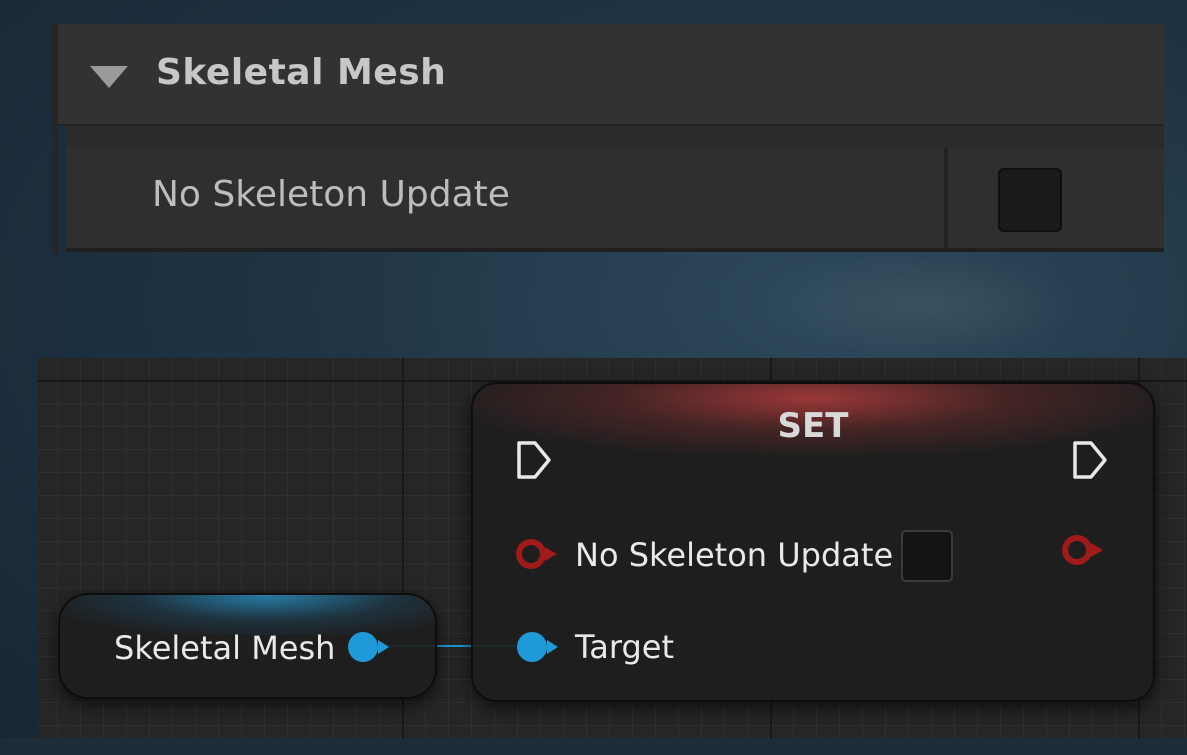  Describe the element at coordinates (225, 648) in the screenshot. I see `get-node-label: Skeletal Mesh` at that location.